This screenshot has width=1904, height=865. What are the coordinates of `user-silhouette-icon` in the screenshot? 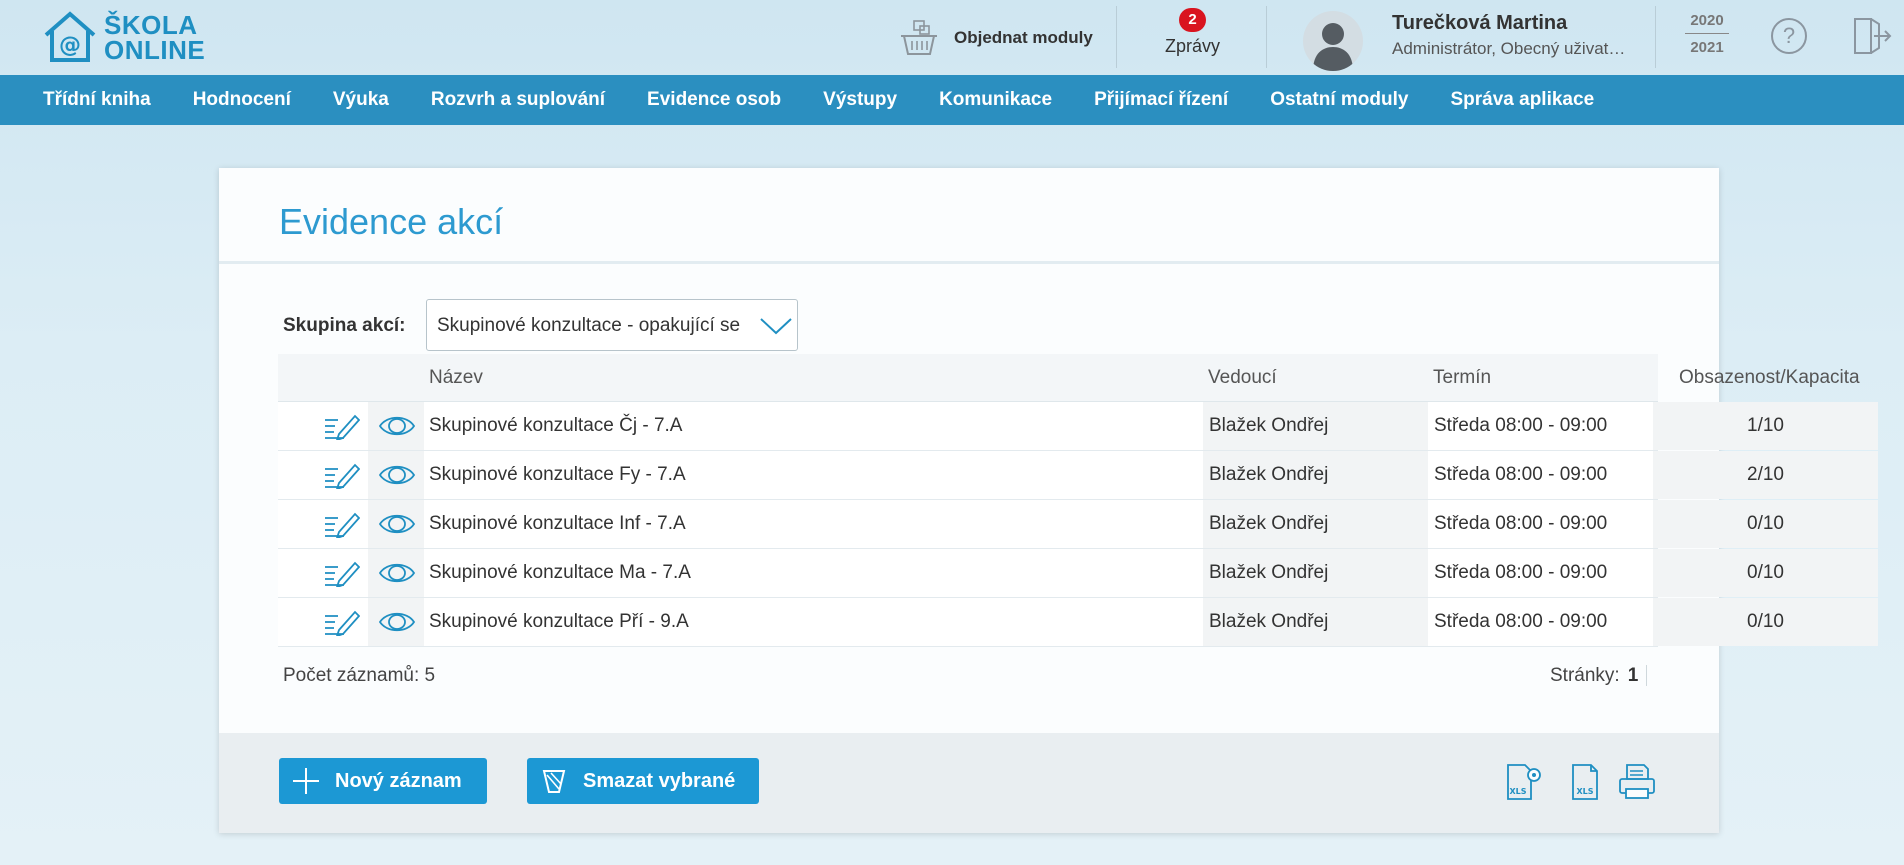 It's located at (1333, 47).